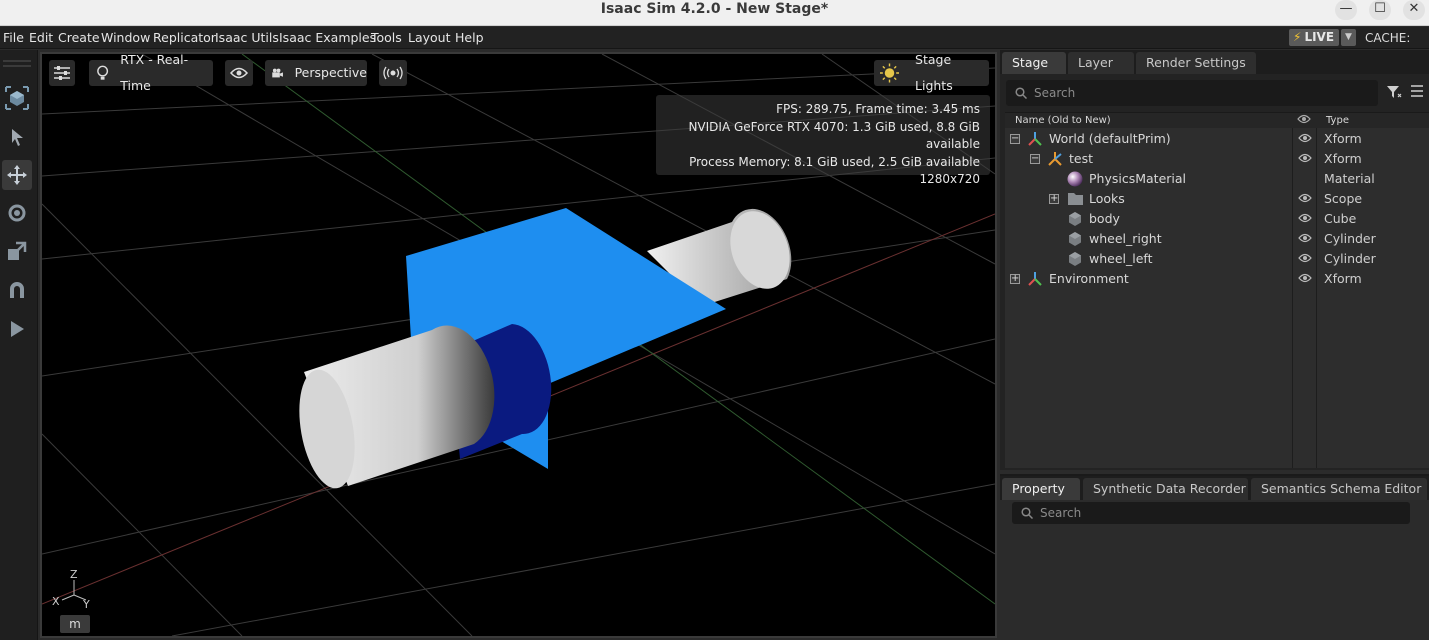 The height and width of the screenshot is (640, 1429). I want to click on live-dropdown-button: ▼, so click(1348, 37).